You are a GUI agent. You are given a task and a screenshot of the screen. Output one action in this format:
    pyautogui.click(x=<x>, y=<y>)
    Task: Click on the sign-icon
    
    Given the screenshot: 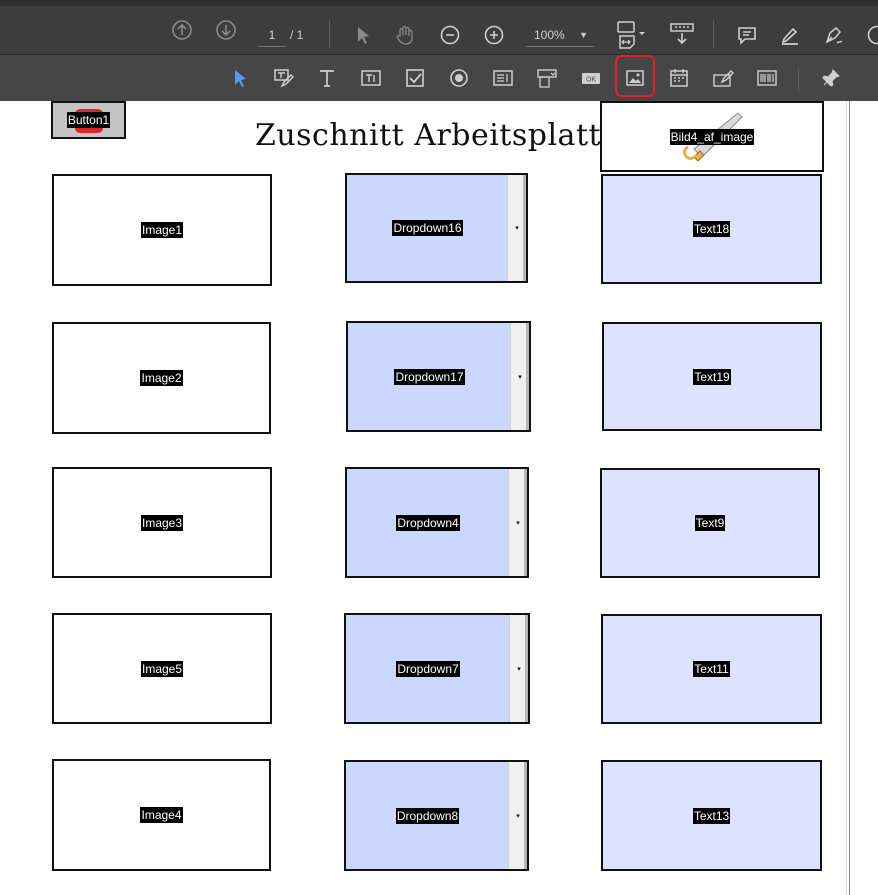 What is the action you would take?
    pyautogui.click(x=834, y=35)
    